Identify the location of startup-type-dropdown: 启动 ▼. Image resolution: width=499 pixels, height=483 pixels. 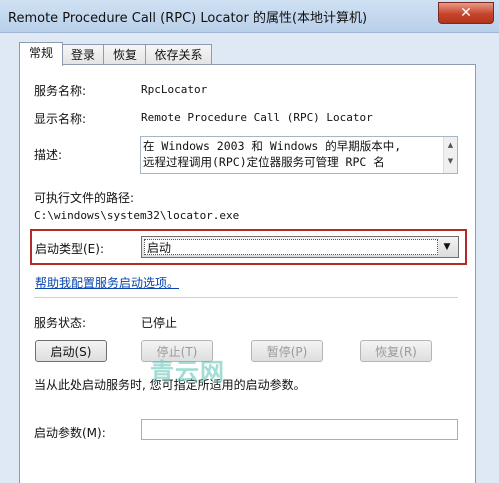
(300, 247).